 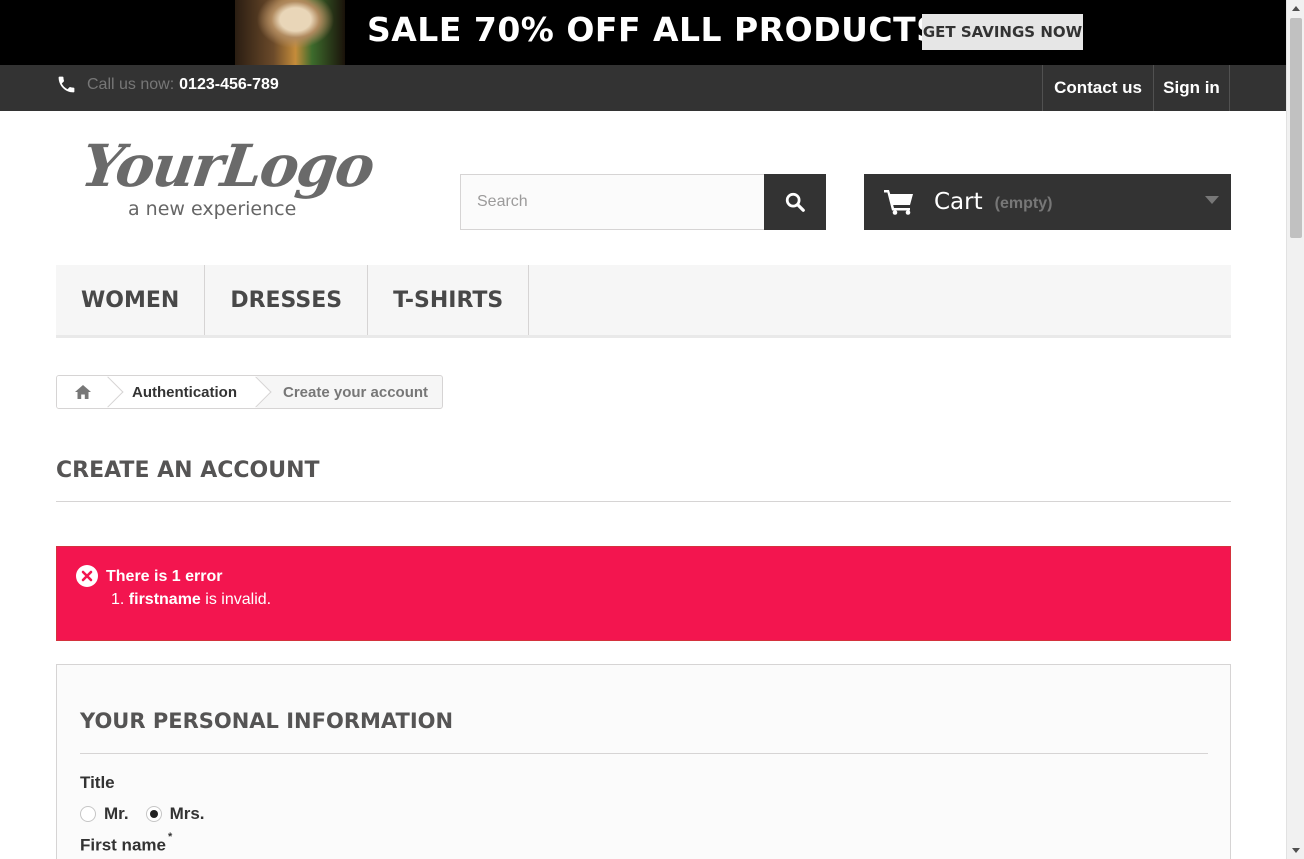 What do you see at coordinates (170, 837) in the screenshot?
I see `required-mark: *` at bounding box center [170, 837].